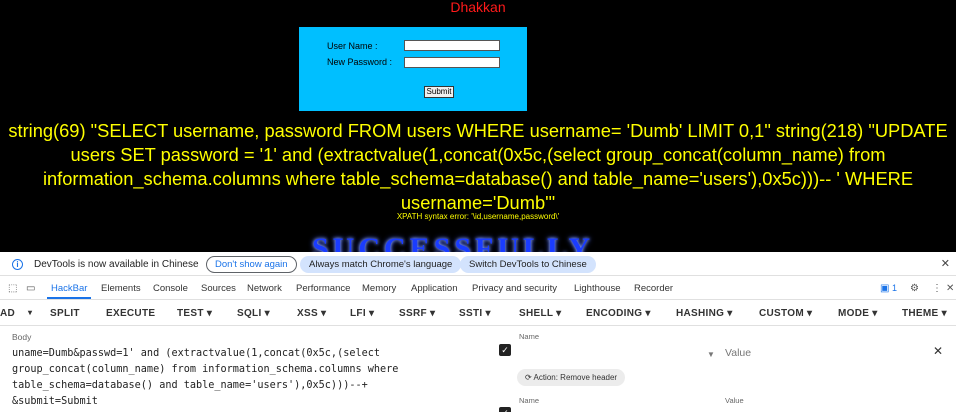  I want to click on tab-sources: Sources, so click(218, 288).